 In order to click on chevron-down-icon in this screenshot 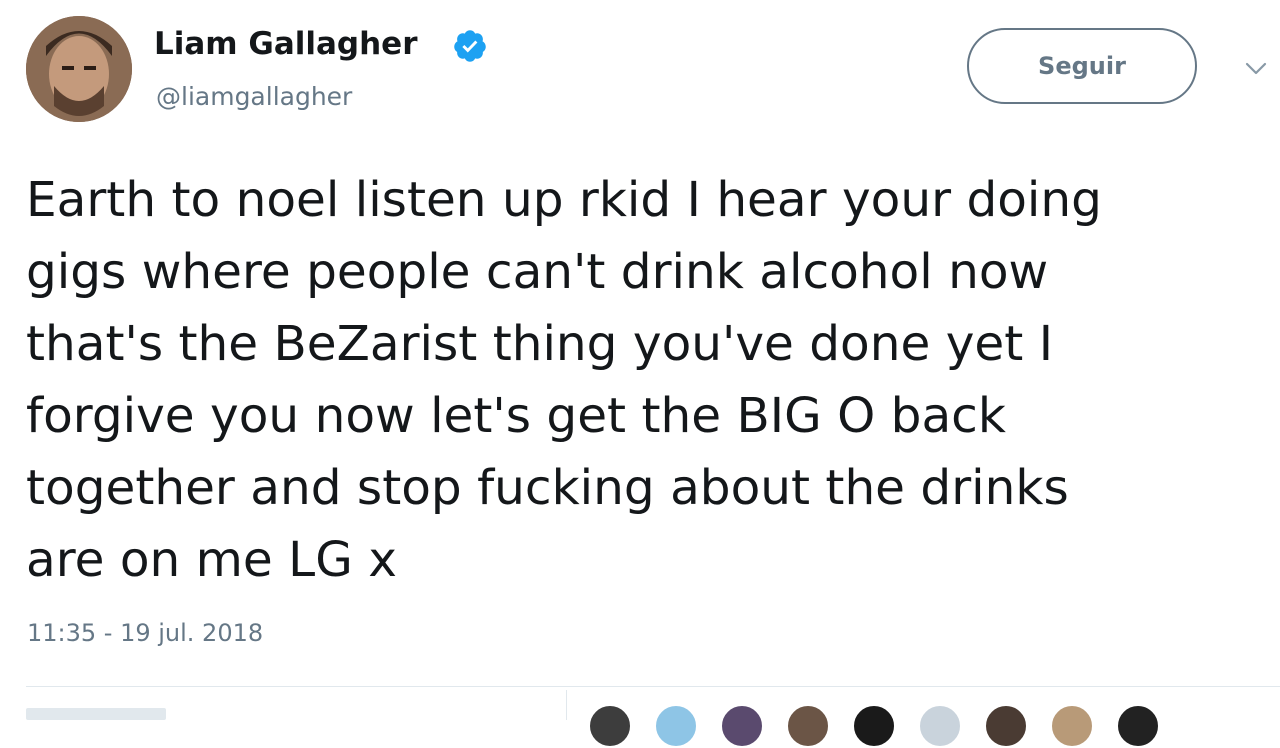, I will do `click(1256, 68)`.